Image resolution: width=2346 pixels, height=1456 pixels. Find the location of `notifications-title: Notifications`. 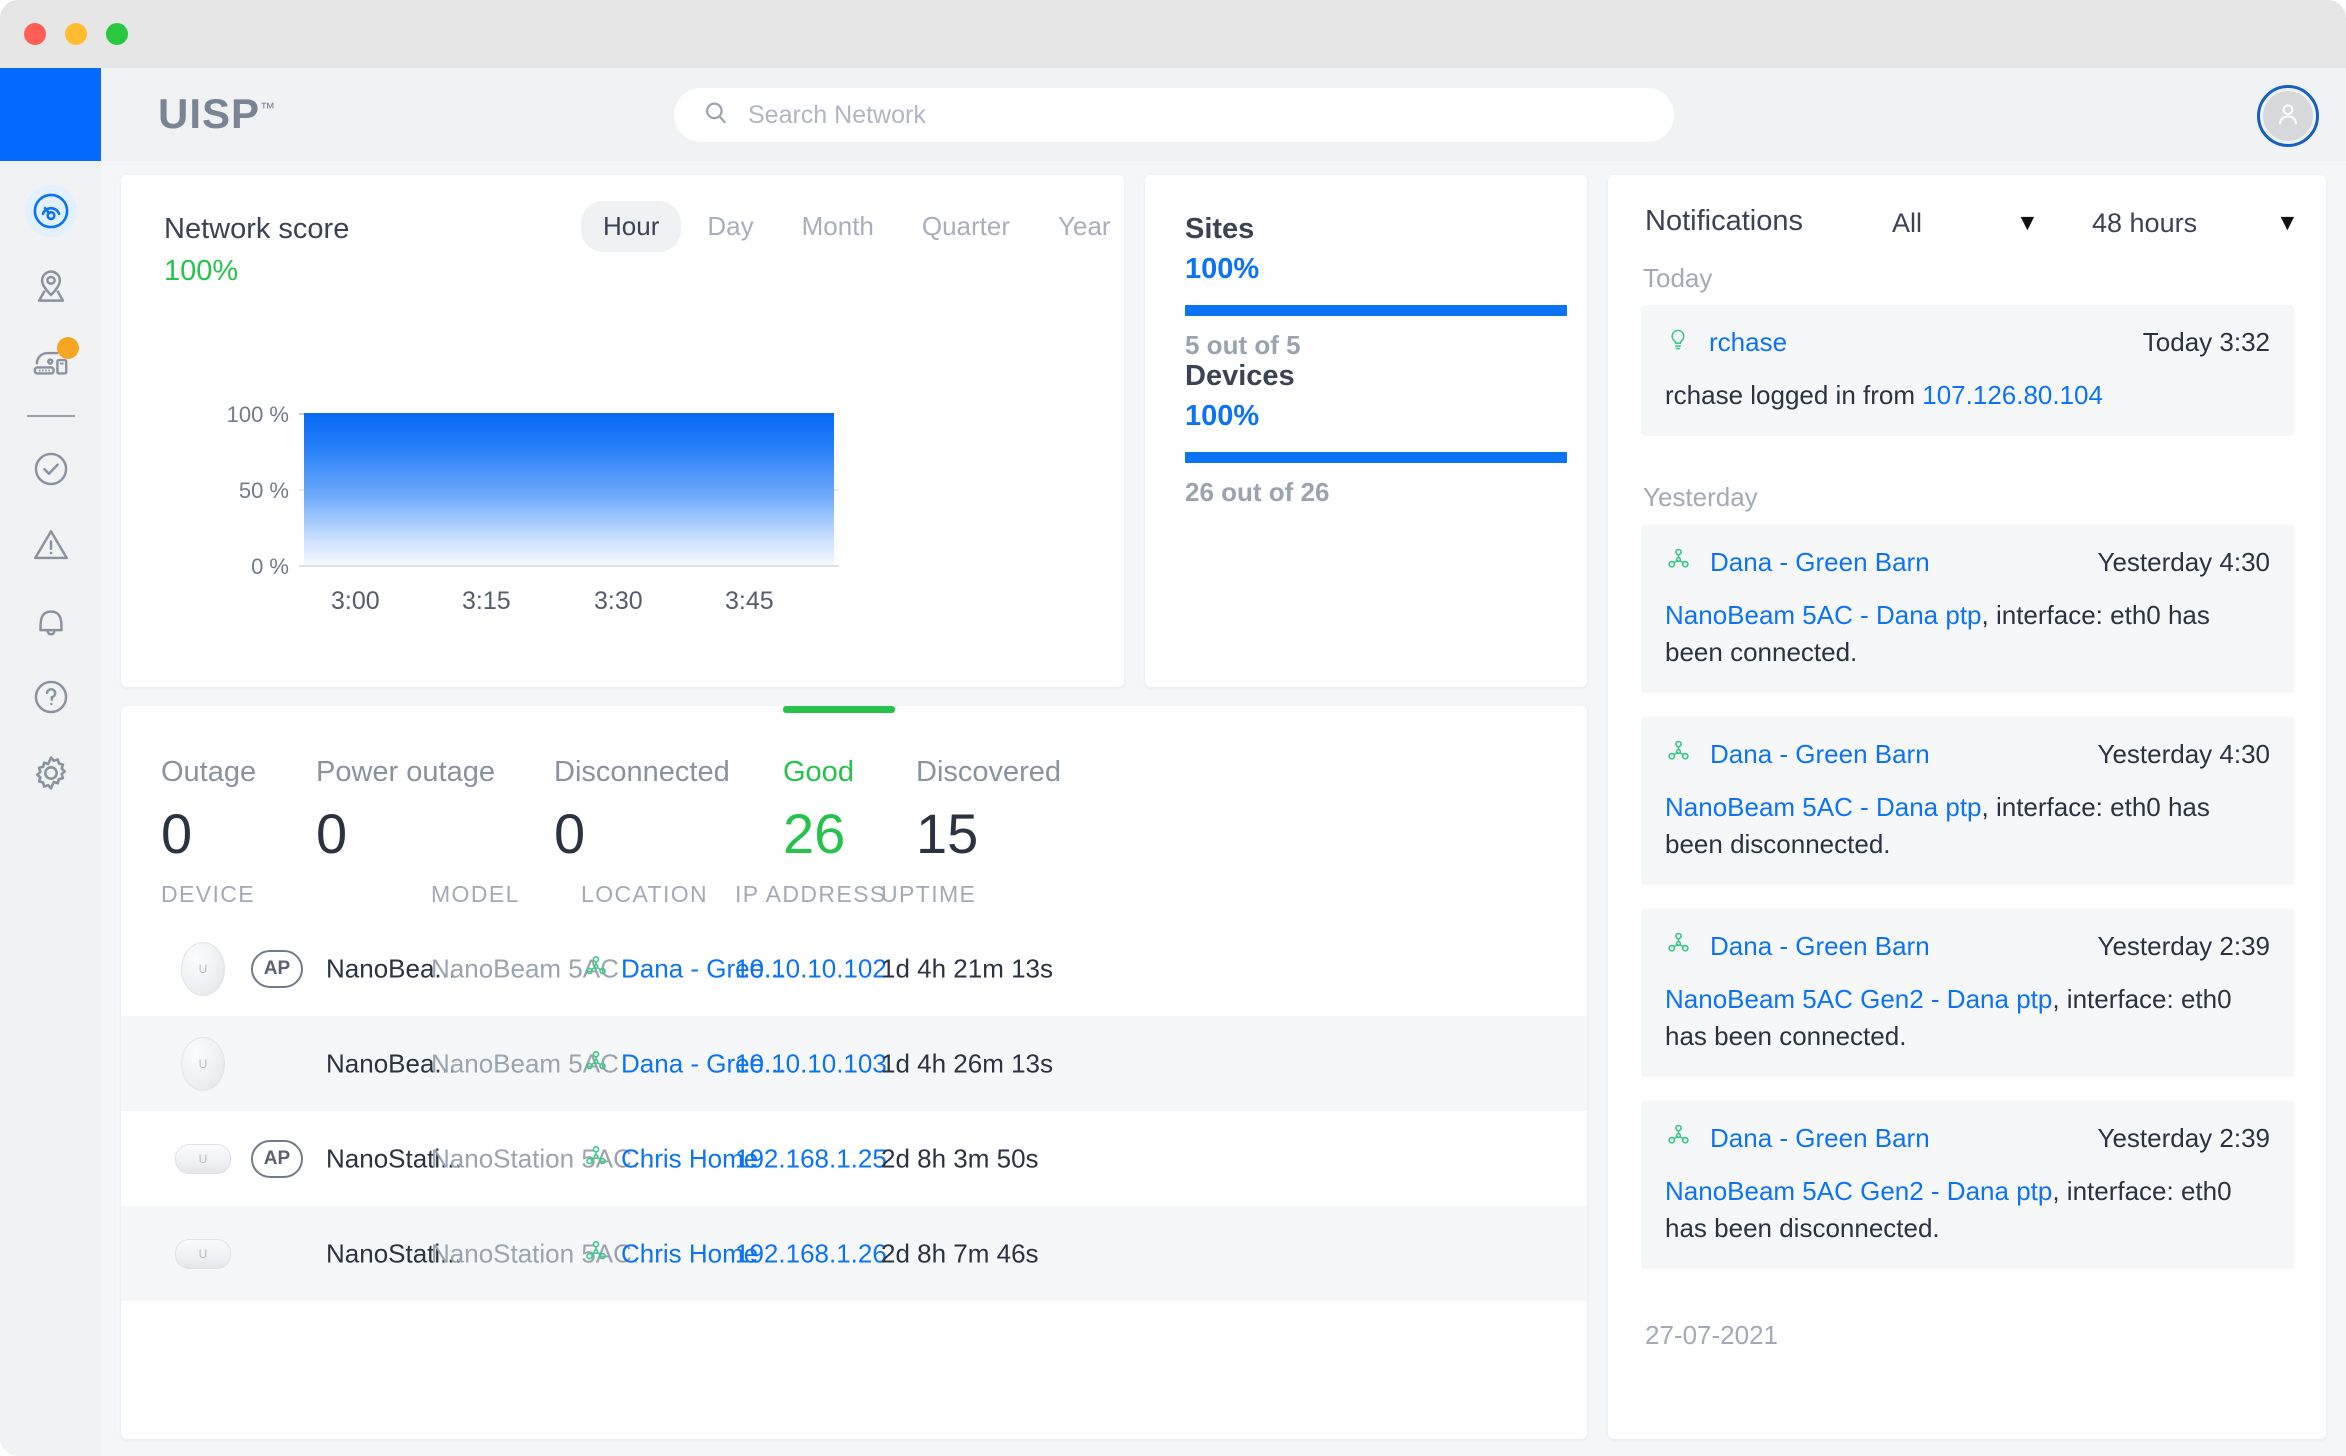

notifications-title: Notifications is located at coordinates (1724, 221).